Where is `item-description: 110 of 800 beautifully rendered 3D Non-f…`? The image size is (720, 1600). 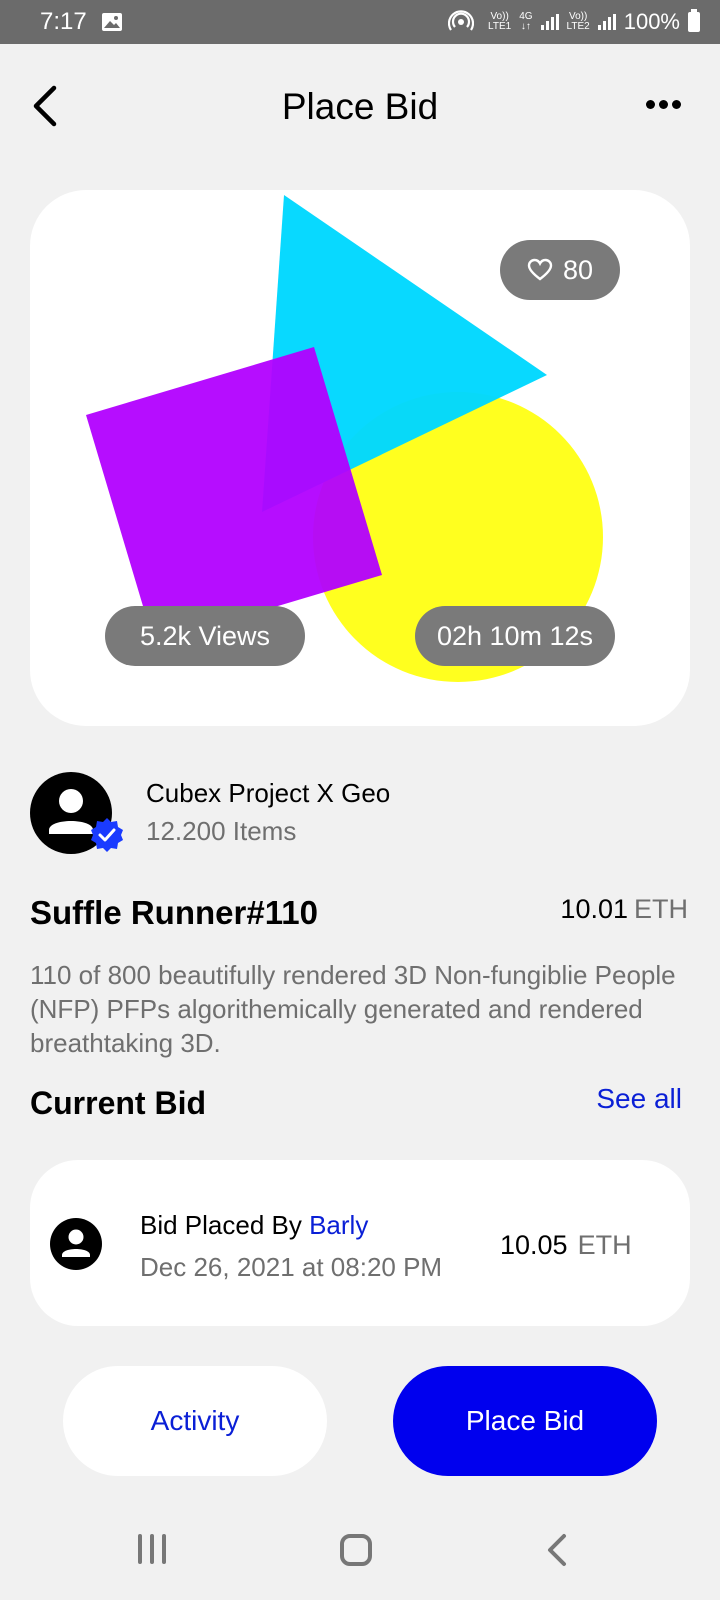 item-description: 110 of 800 beautifully rendered 3D Non-f… is located at coordinates (353, 1009).